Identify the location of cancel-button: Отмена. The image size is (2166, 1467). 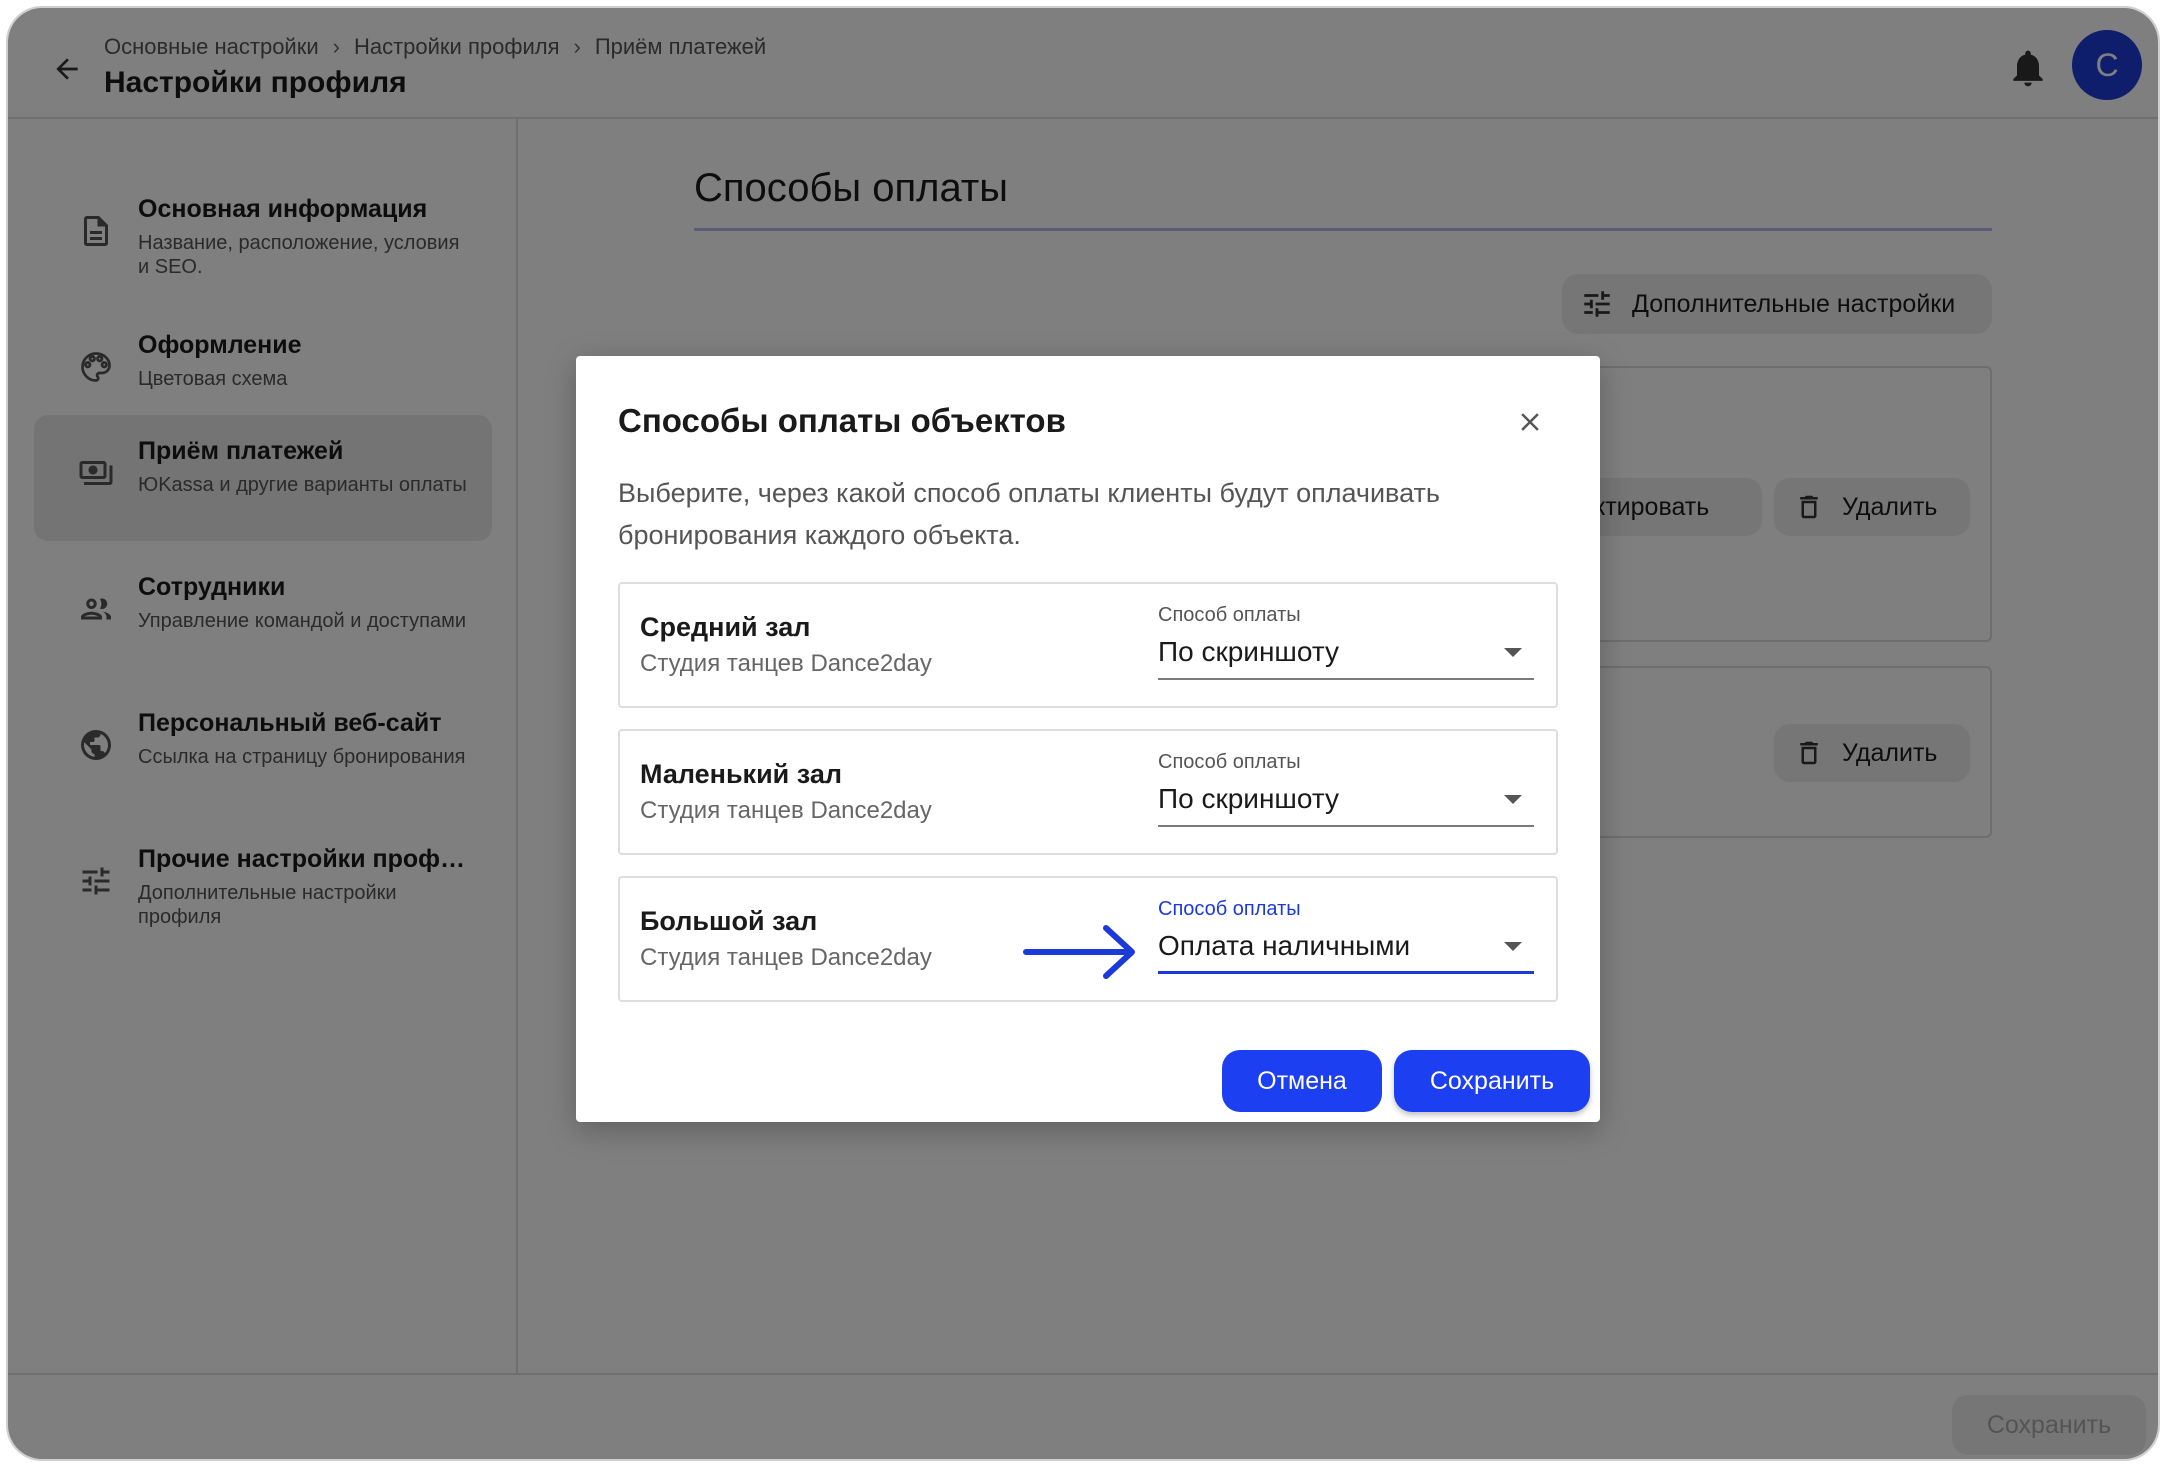
(1302, 1081).